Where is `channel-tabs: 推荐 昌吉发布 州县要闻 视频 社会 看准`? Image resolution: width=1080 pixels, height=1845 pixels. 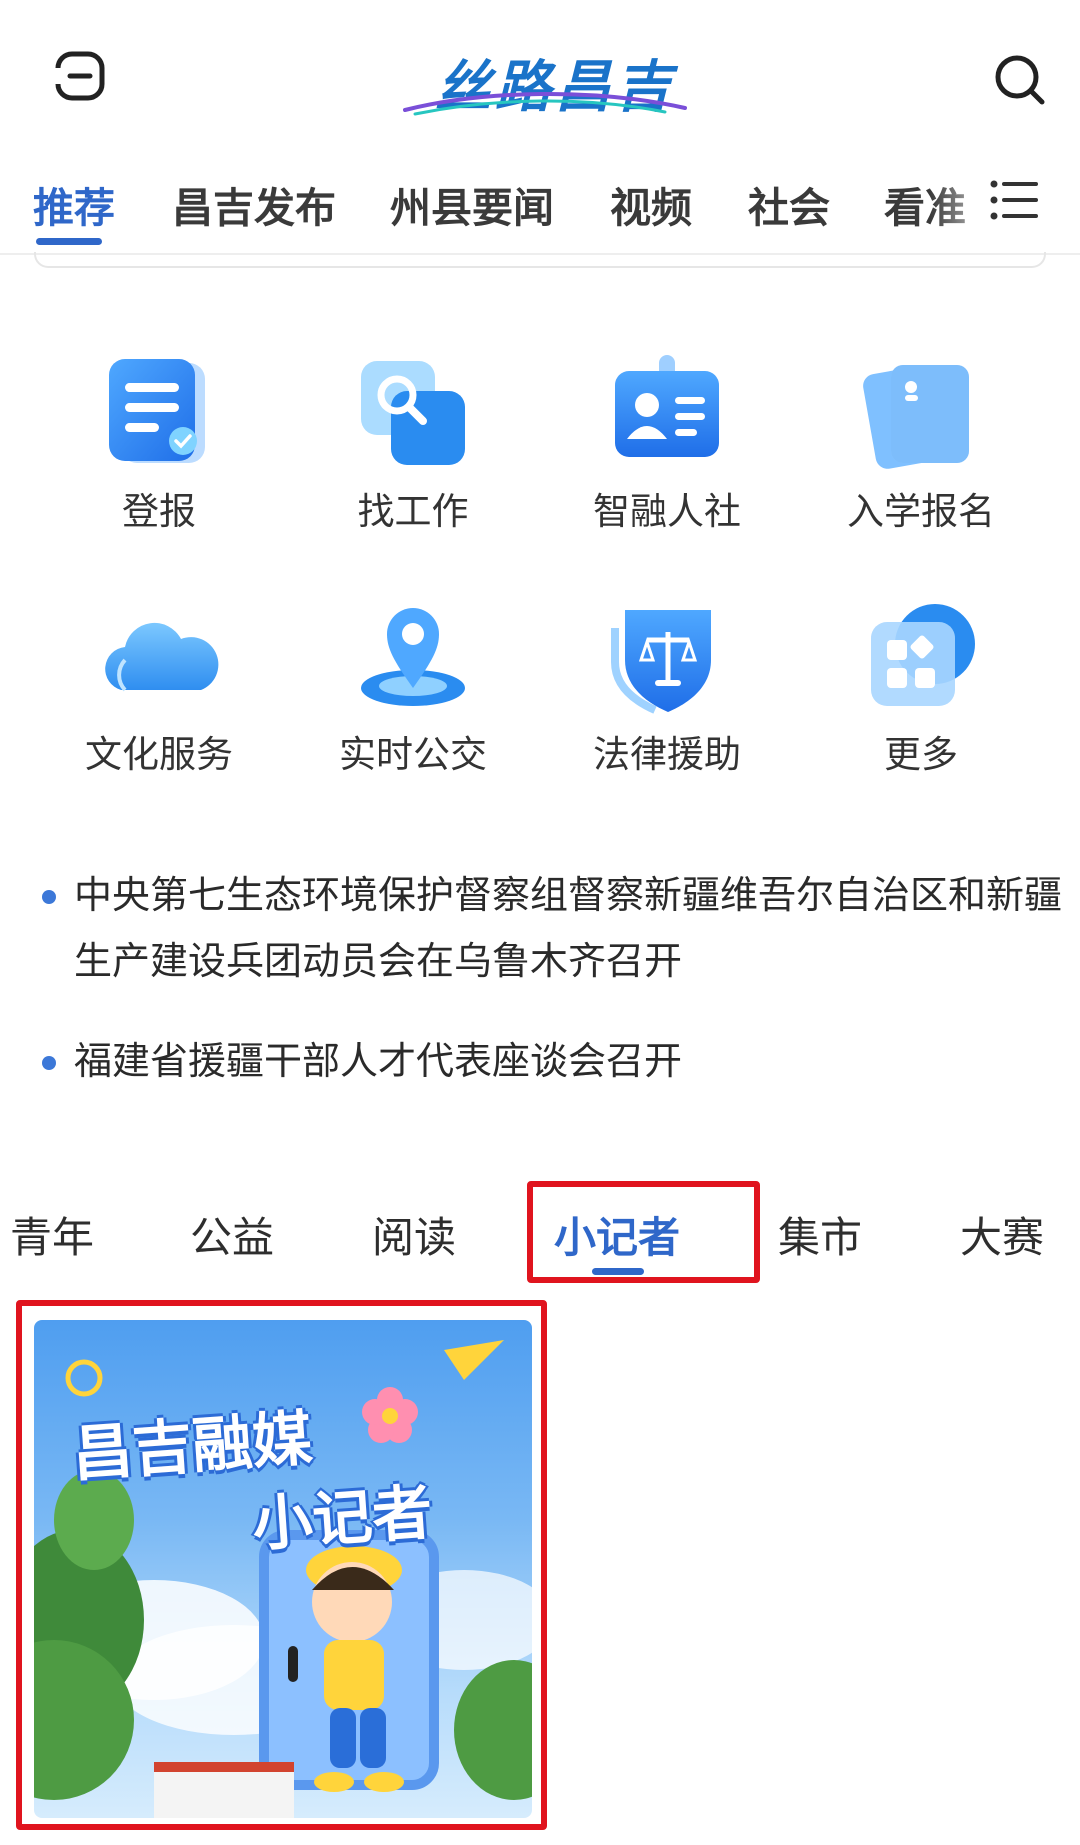 channel-tabs: 推荐 昌吉发布 州县要闻 视频 社会 看准 is located at coordinates (540, 207).